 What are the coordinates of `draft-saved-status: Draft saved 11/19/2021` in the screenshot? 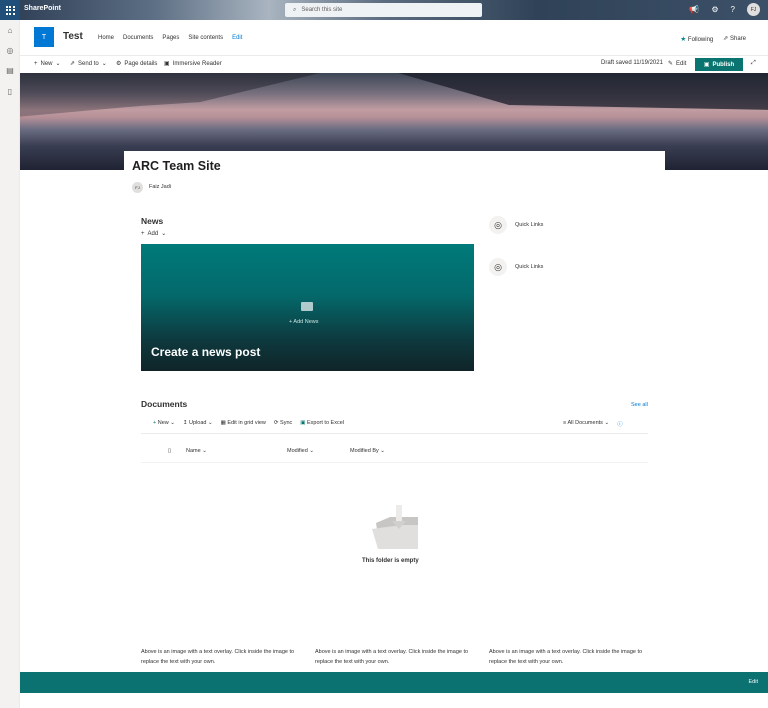 It's located at (632, 63).